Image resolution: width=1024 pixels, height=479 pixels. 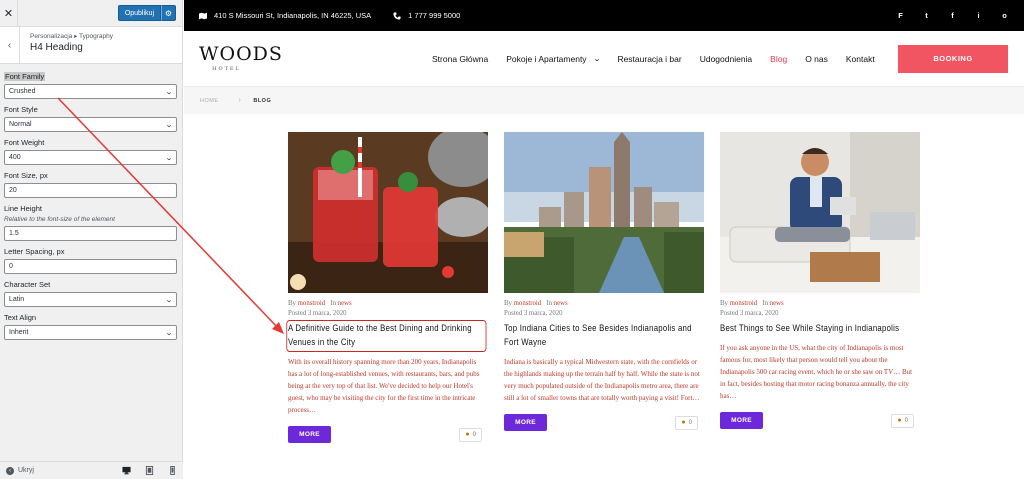 I want to click on font-size-input: 20, so click(x=90, y=190).